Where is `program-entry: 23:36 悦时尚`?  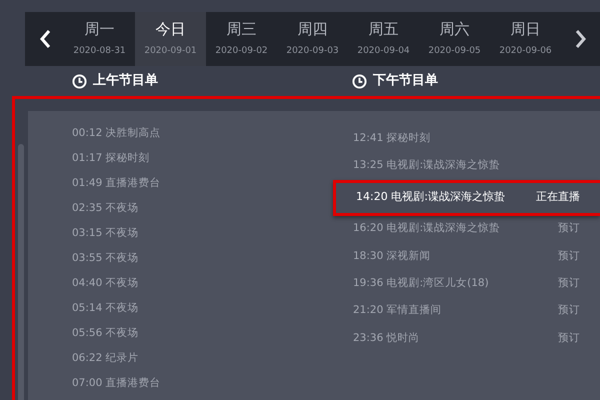
program-entry: 23:36 悦时尚 is located at coordinates (387, 338).